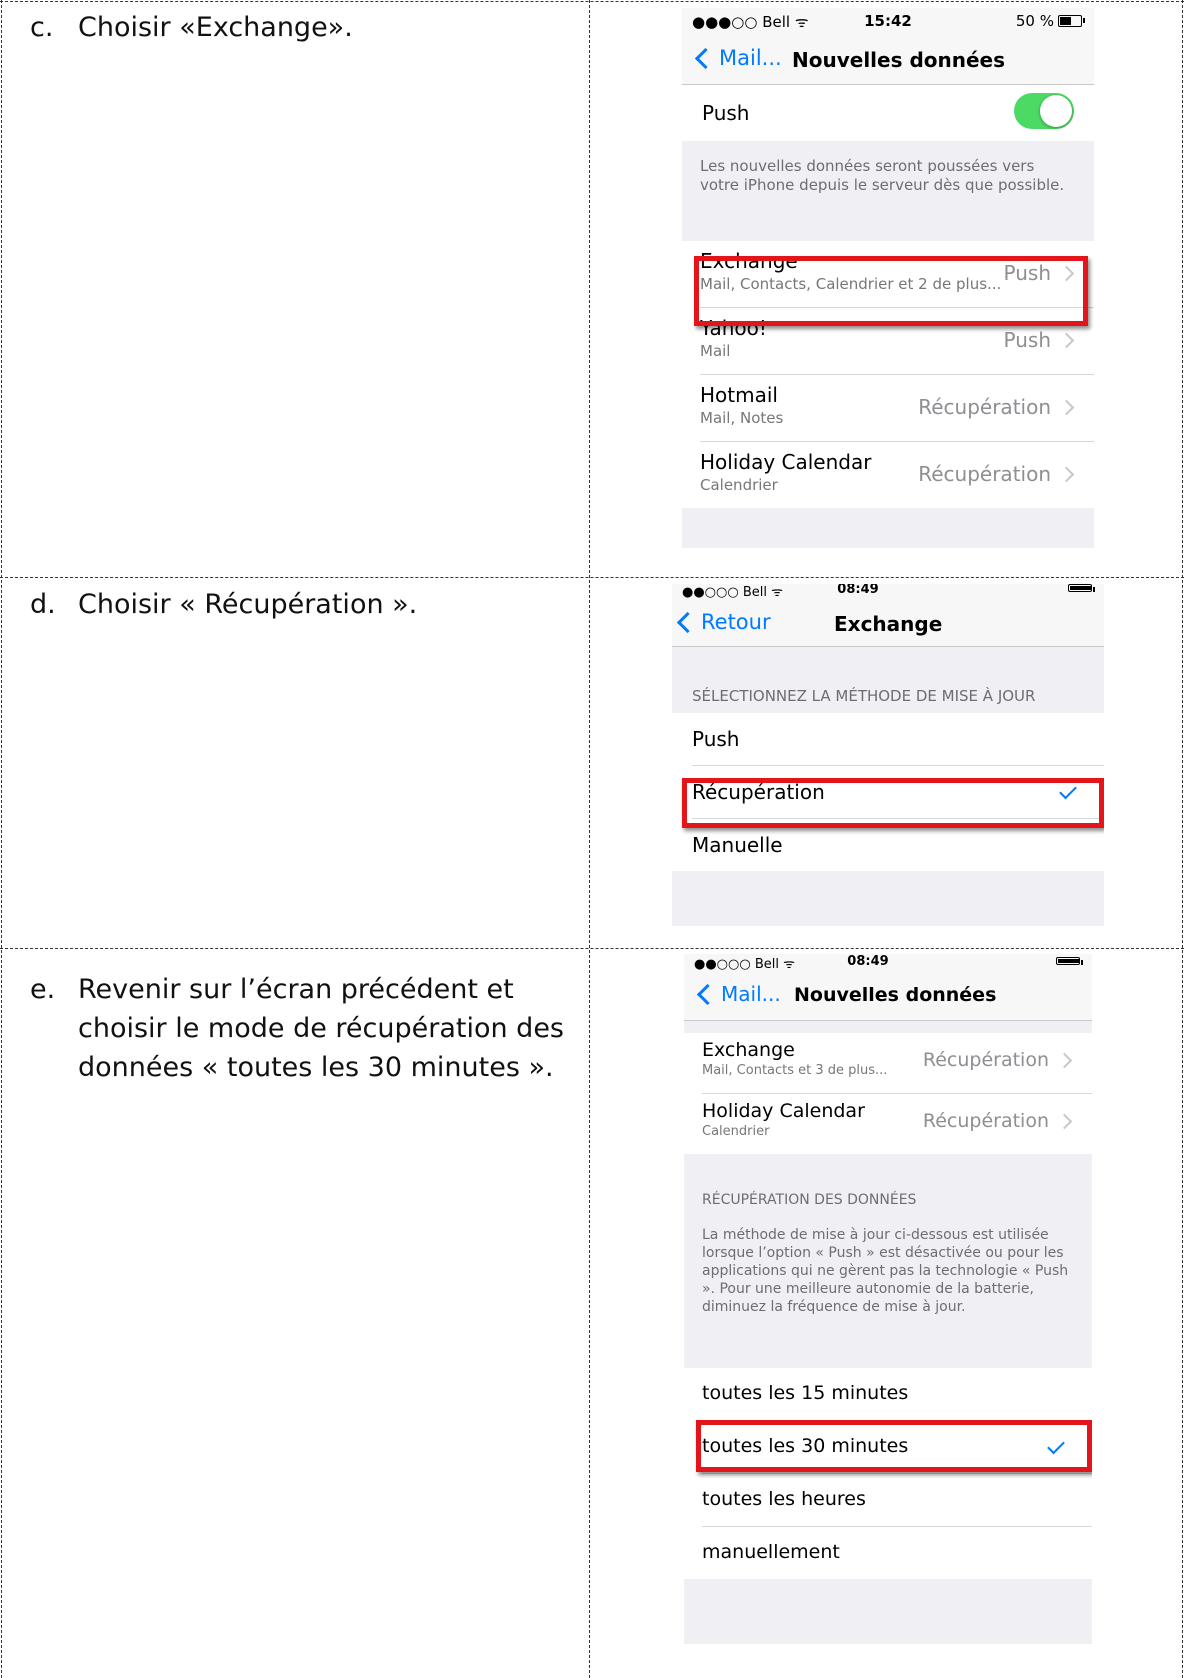 This screenshot has width=1184, height=1678. I want to click on table-left-border, so click(1, 839).